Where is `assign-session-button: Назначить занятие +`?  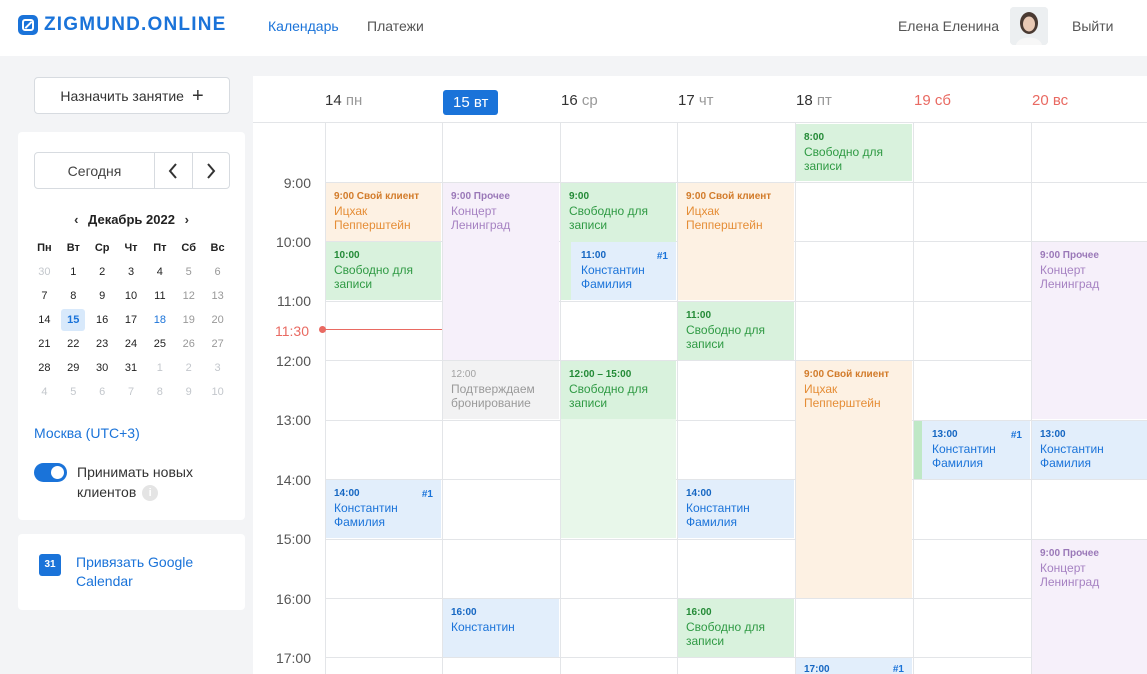 assign-session-button: Назначить занятие + is located at coordinates (132, 95).